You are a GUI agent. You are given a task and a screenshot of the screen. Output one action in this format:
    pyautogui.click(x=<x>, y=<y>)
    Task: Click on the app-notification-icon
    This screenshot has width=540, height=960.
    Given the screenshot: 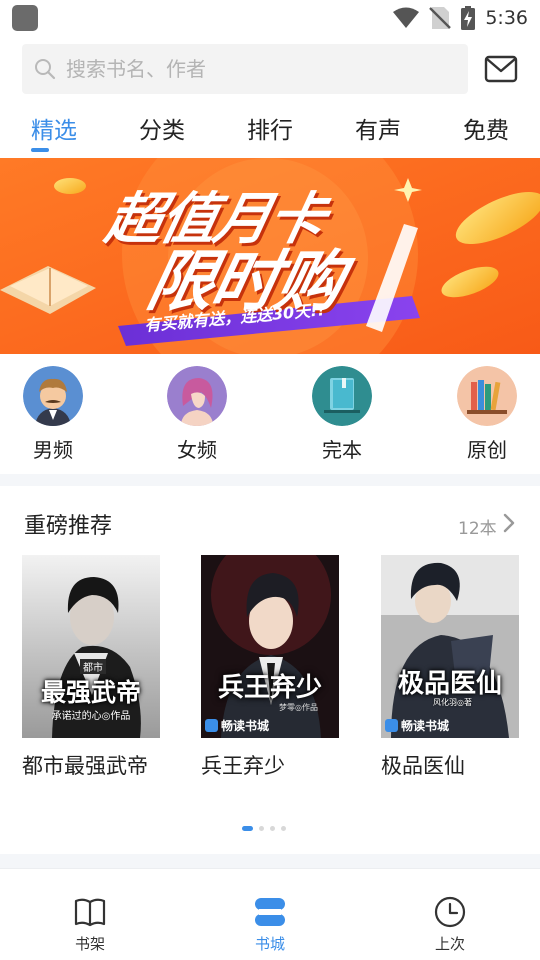 What is the action you would take?
    pyautogui.click(x=25, y=18)
    